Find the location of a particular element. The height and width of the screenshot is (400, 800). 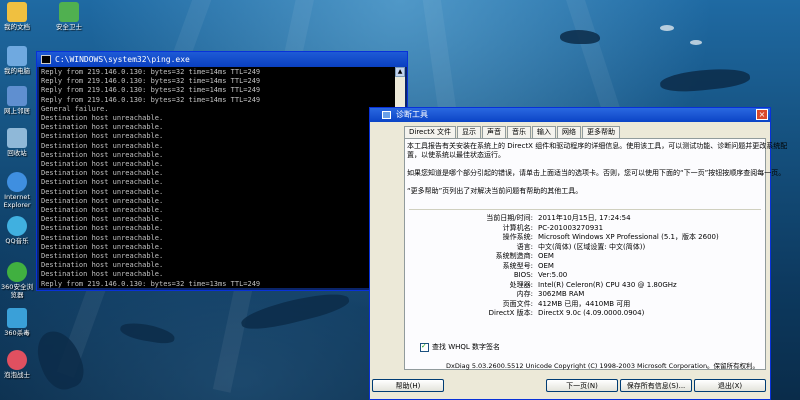

tab-sound: 声音 is located at coordinates (493, 132).